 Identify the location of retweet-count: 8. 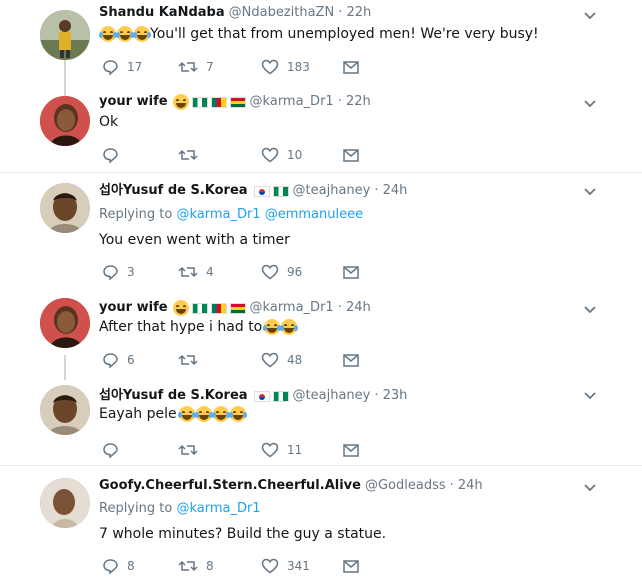
(210, 566).